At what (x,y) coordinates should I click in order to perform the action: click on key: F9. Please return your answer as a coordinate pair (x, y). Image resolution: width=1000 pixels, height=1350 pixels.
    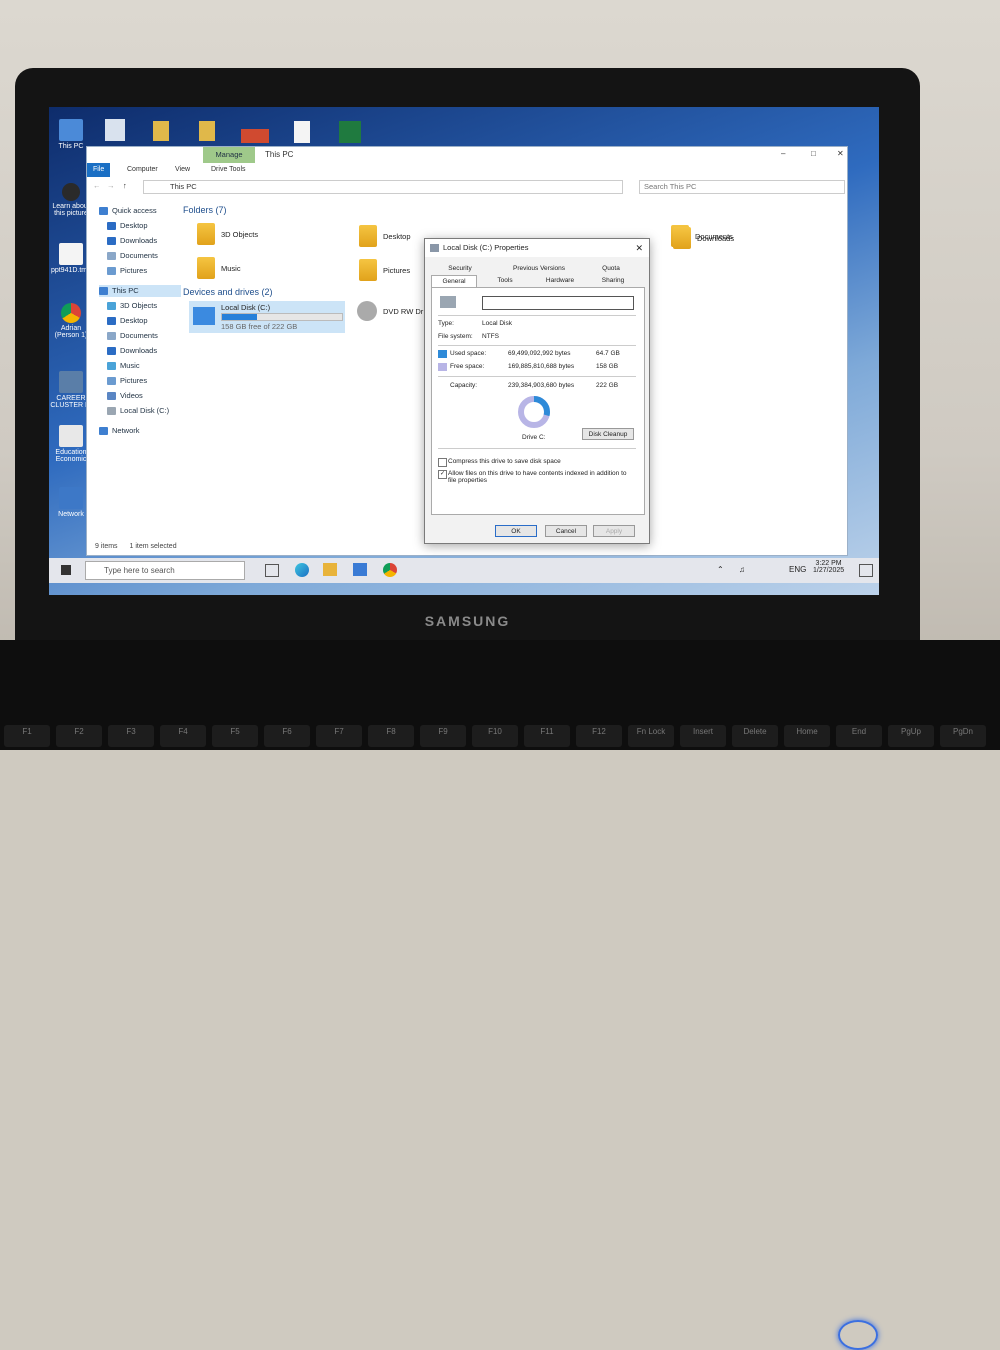
    Looking at the image, I should click on (443, 736).